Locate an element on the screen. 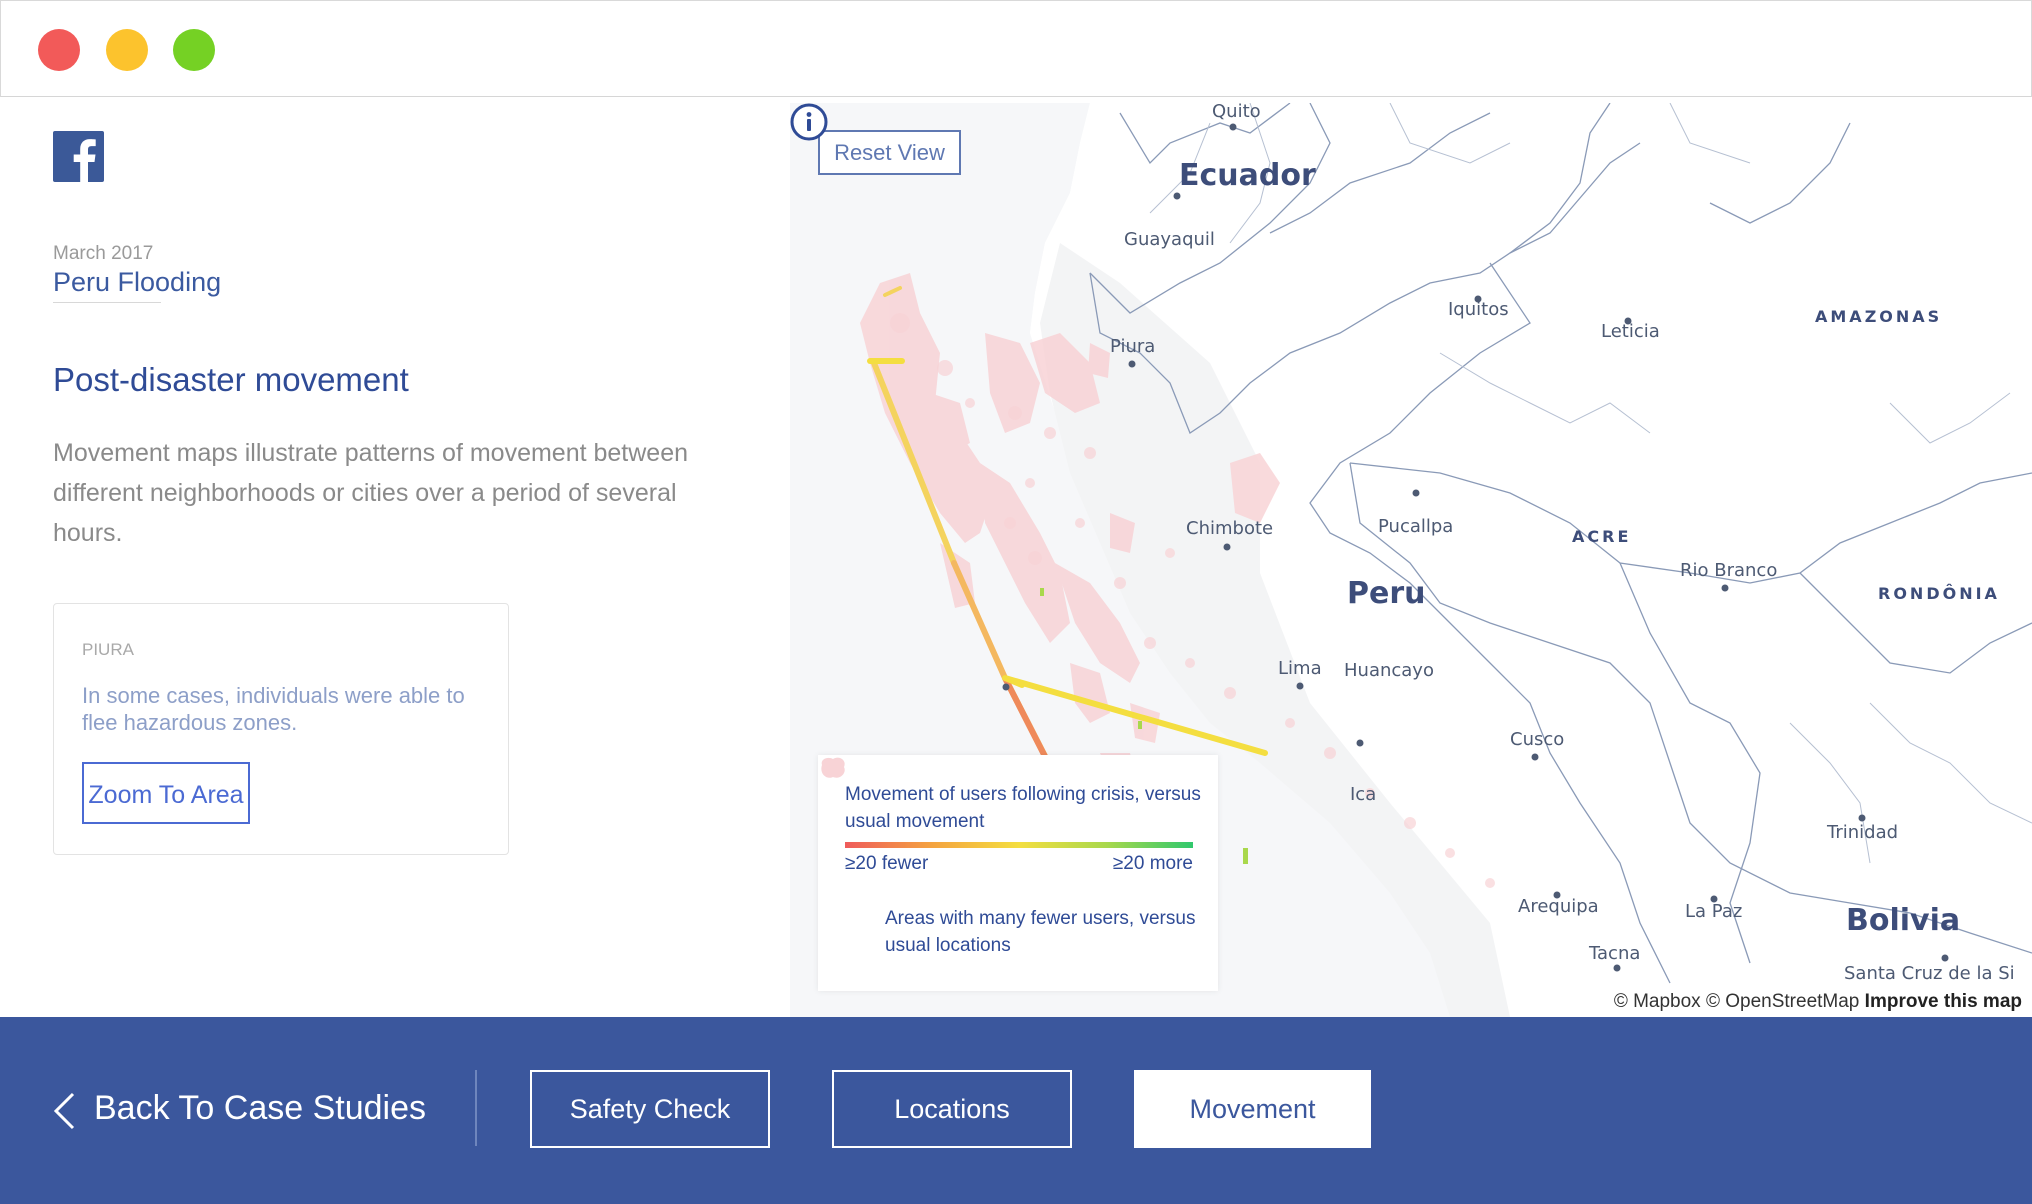 Image resolution: width=2032 pixels, height=1204 pixels. tab-safety-check: Safety Check is located at coordinates (650, 1109).